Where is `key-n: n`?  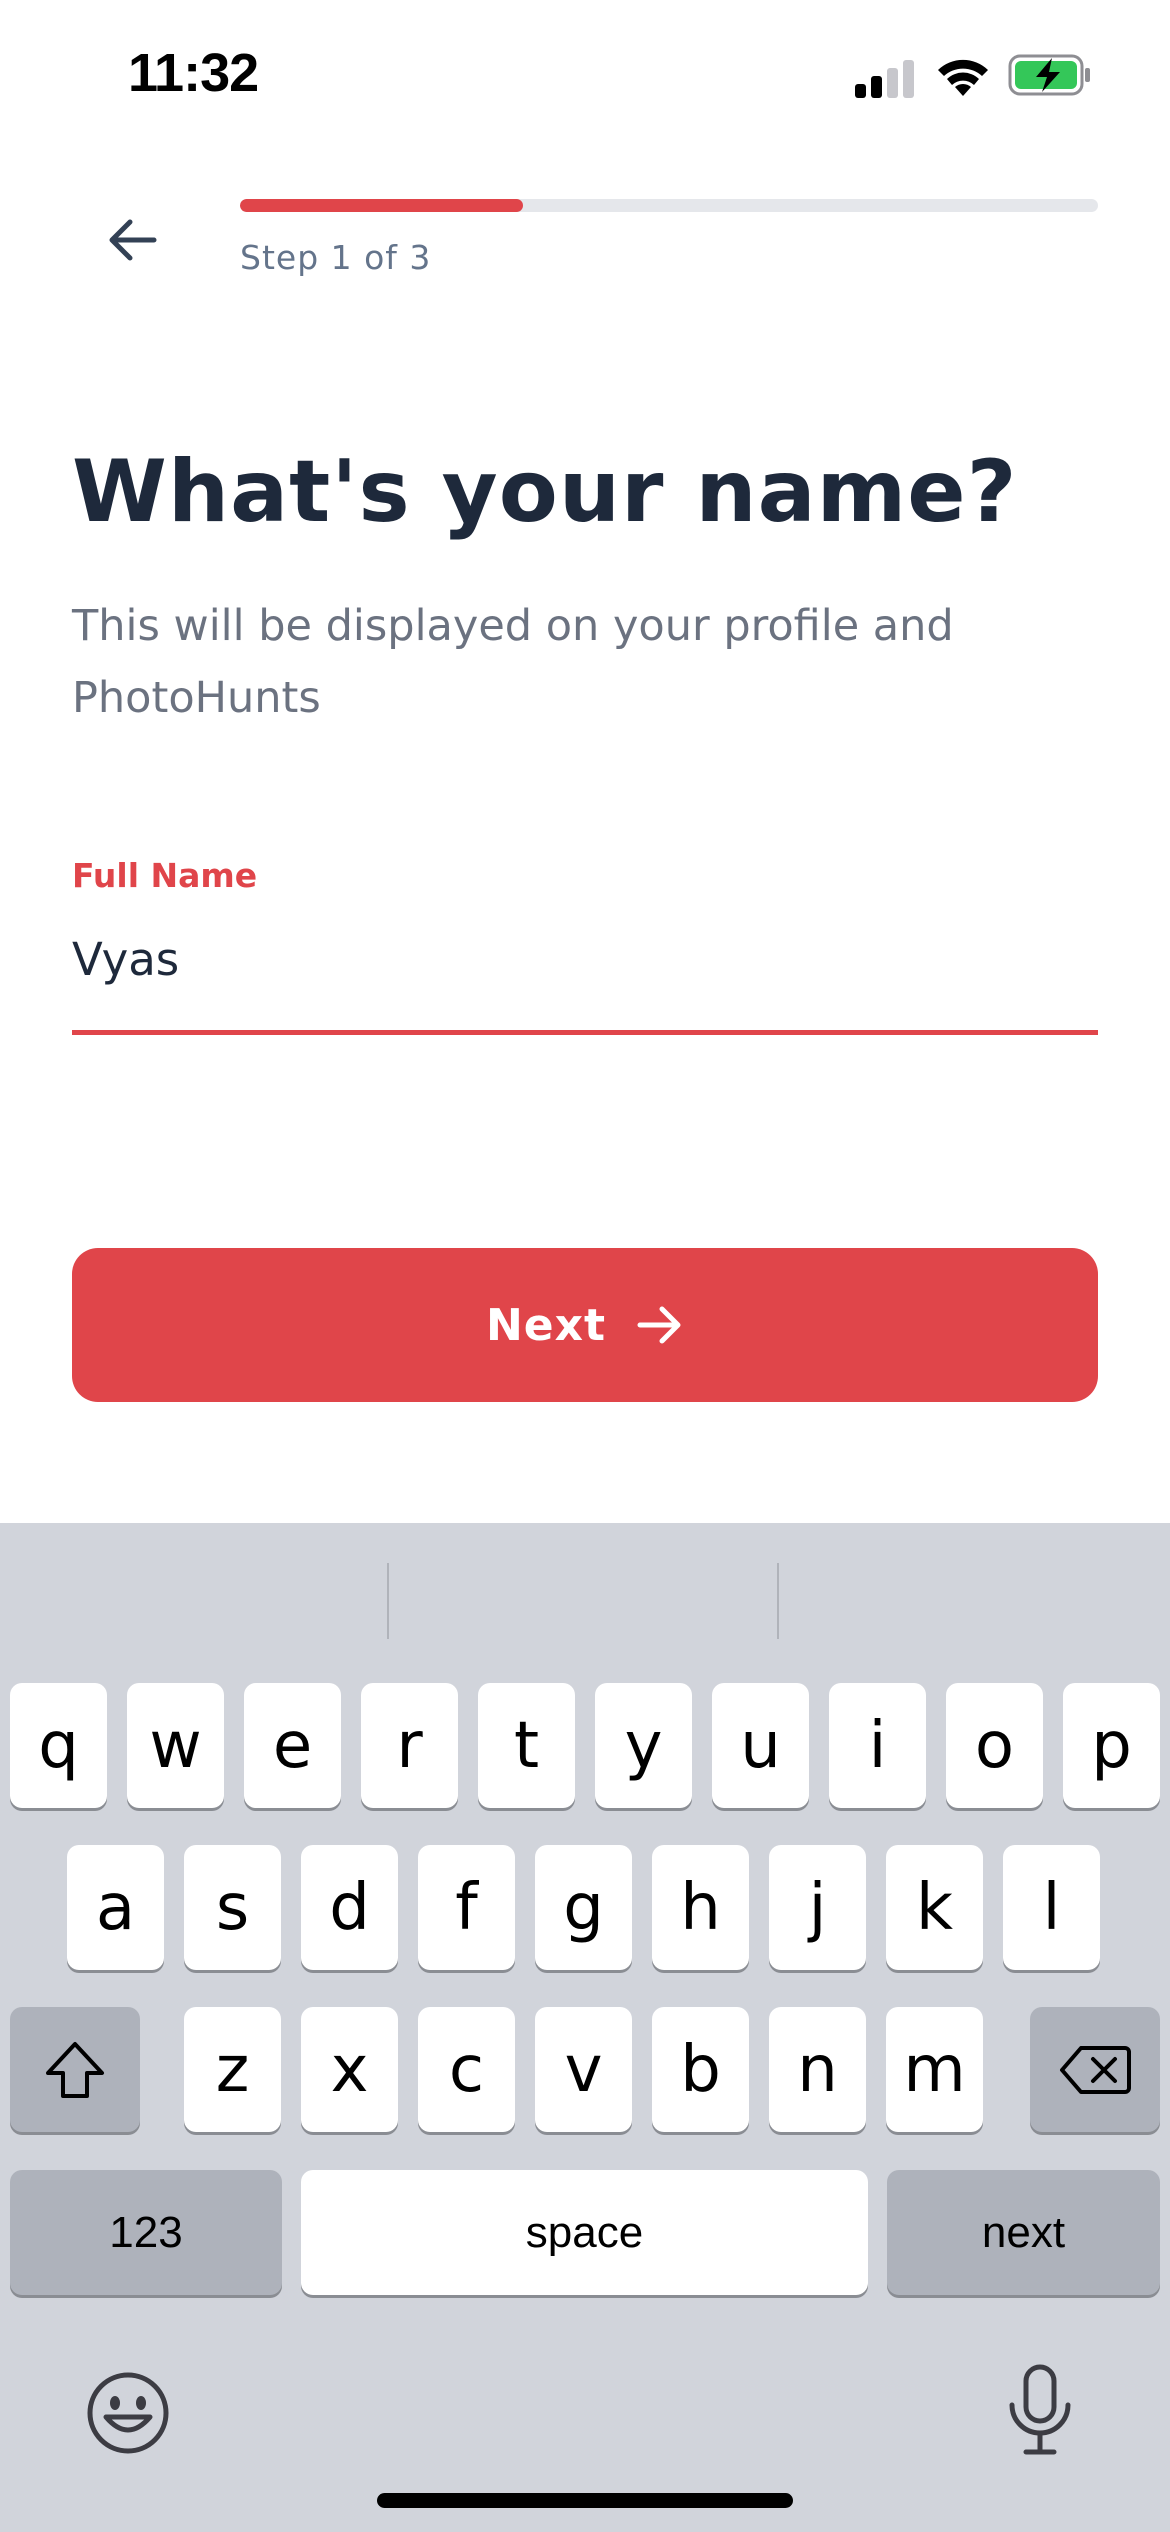
key-n: n is located at coordinates (817, 2069).